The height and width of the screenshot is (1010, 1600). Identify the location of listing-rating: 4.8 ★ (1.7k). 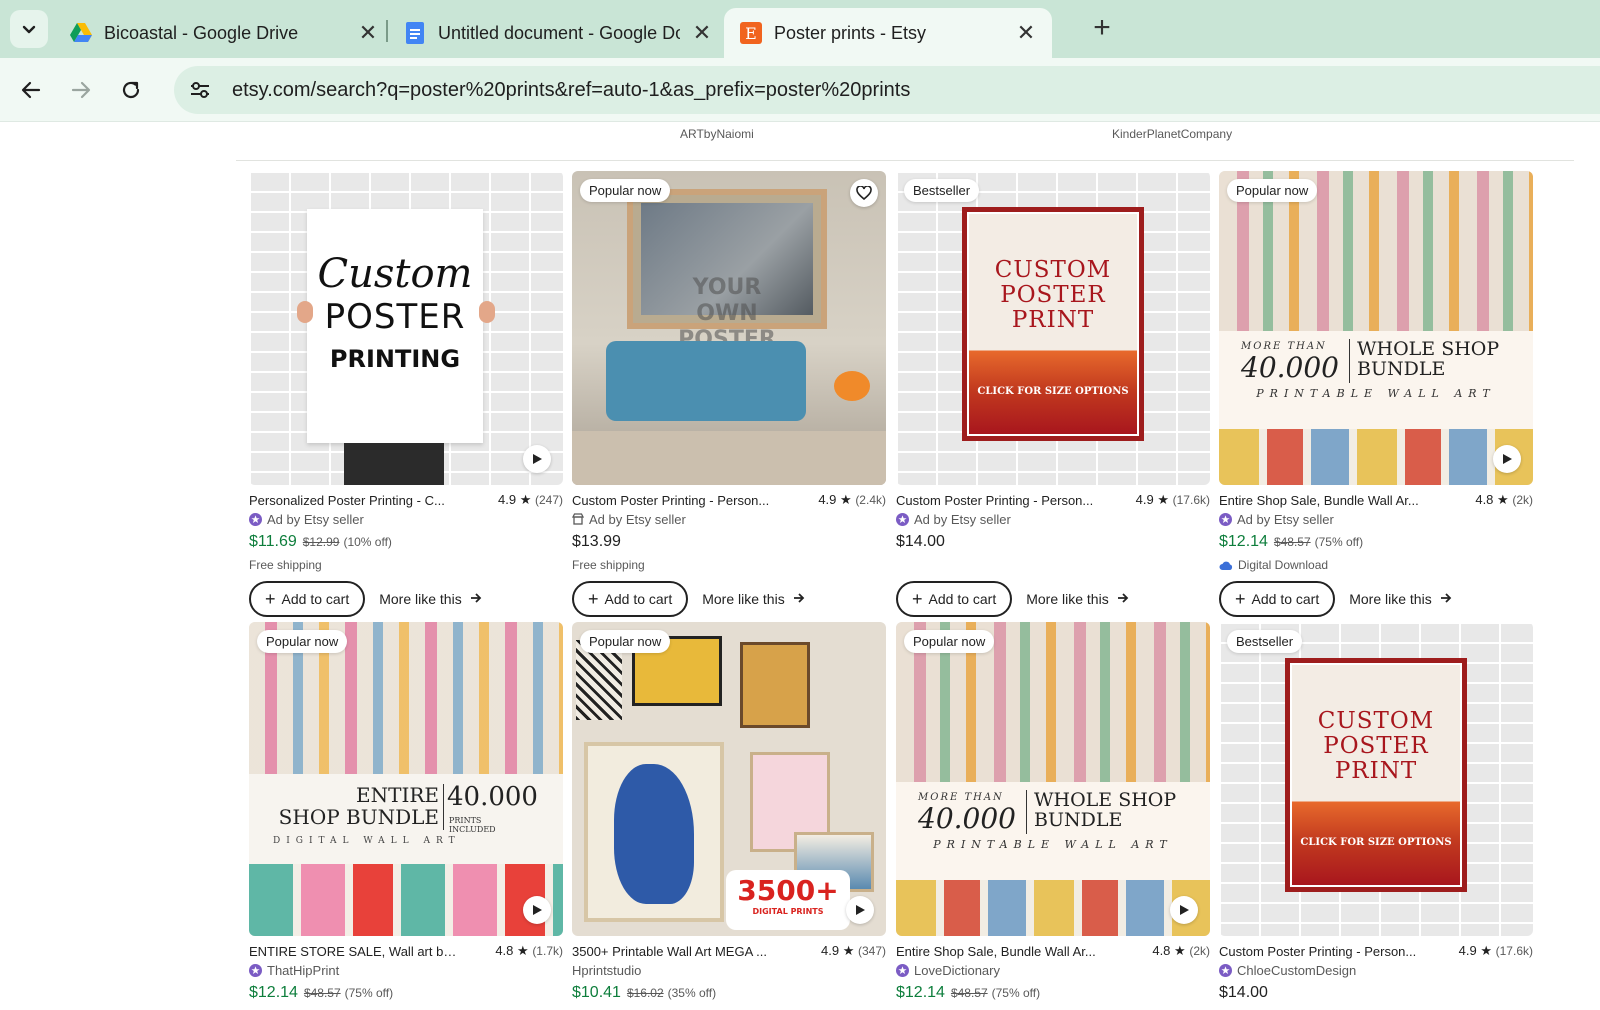
(529, 951).